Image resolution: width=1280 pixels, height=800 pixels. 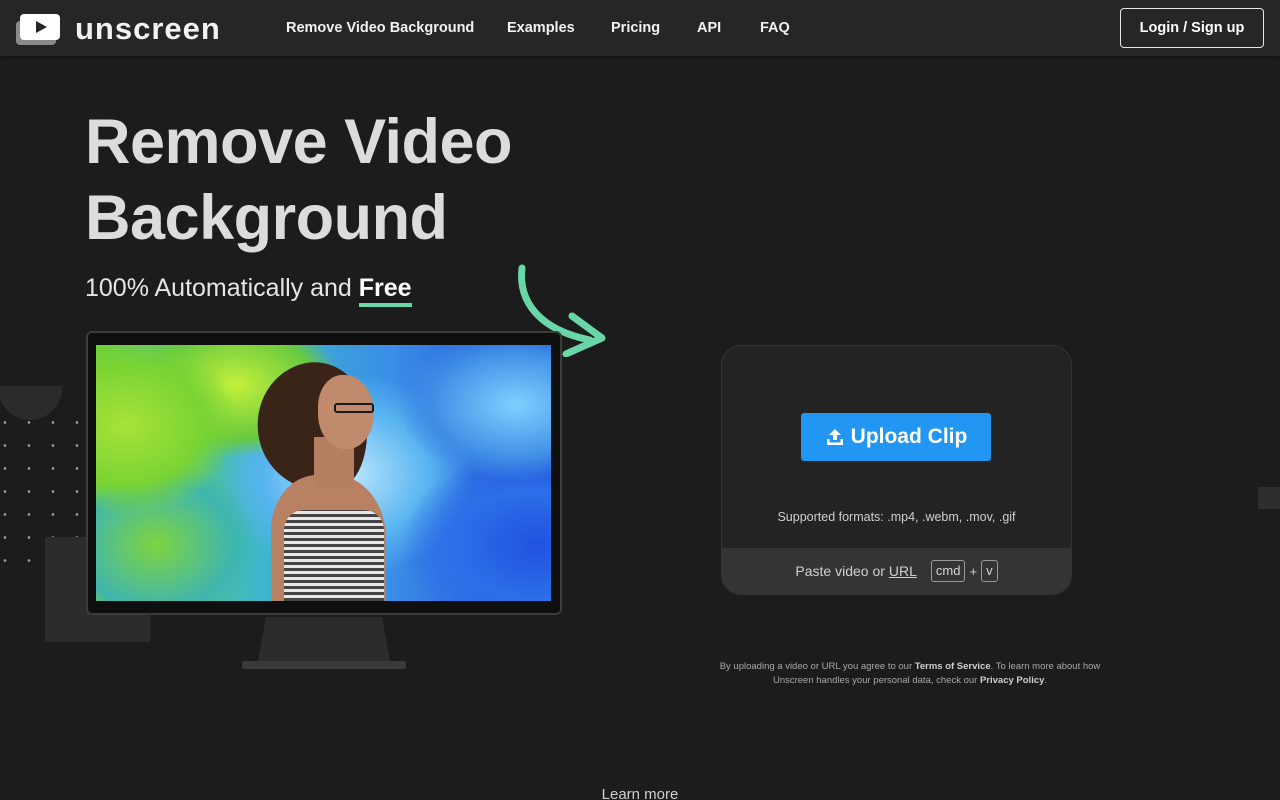 I want to click on paste-hint: Paste video or URL cmd + v, so click(x=896, y=571).